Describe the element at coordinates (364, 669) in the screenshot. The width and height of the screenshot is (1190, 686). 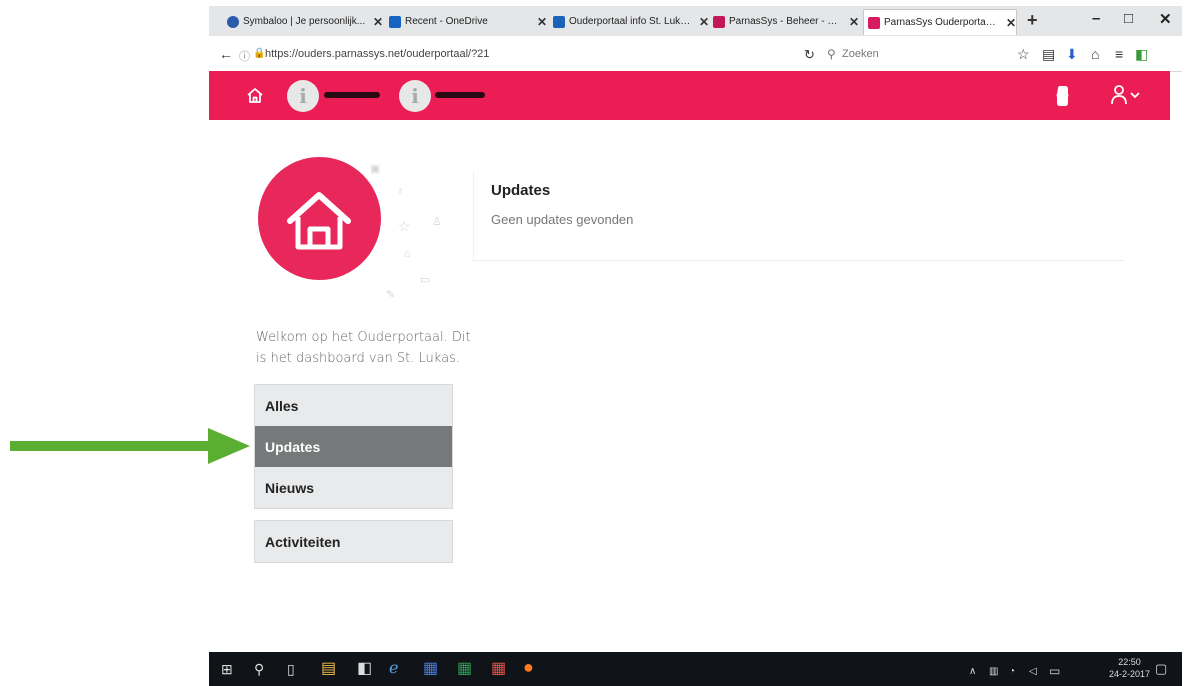
I see `store-icon: ◧` at that location.